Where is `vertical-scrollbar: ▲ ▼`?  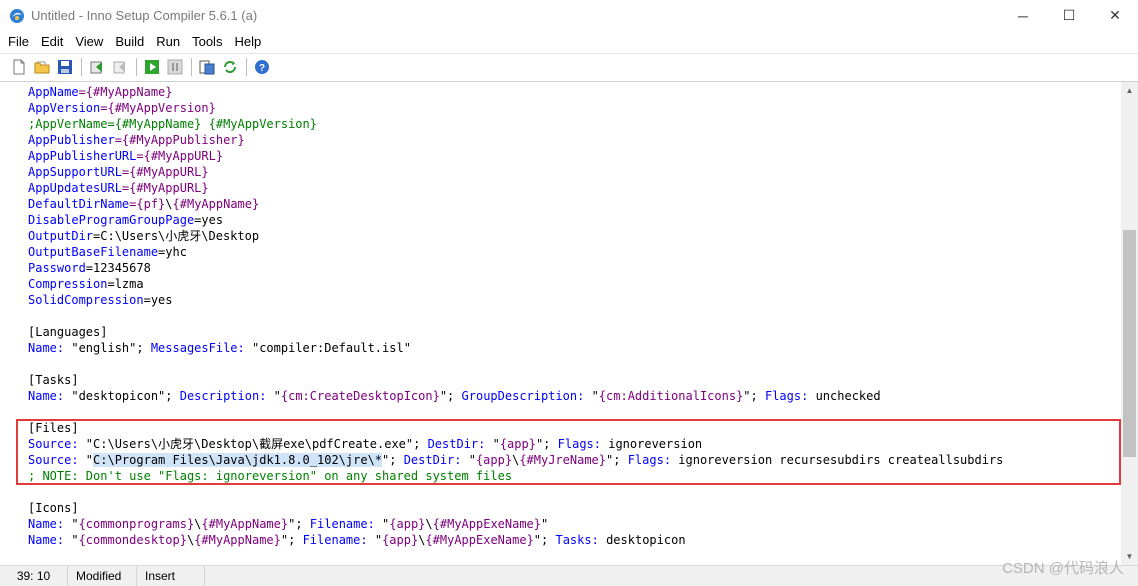
vertical-scrollbar: ▲ ▼ is located at coordinates (1129, 323).